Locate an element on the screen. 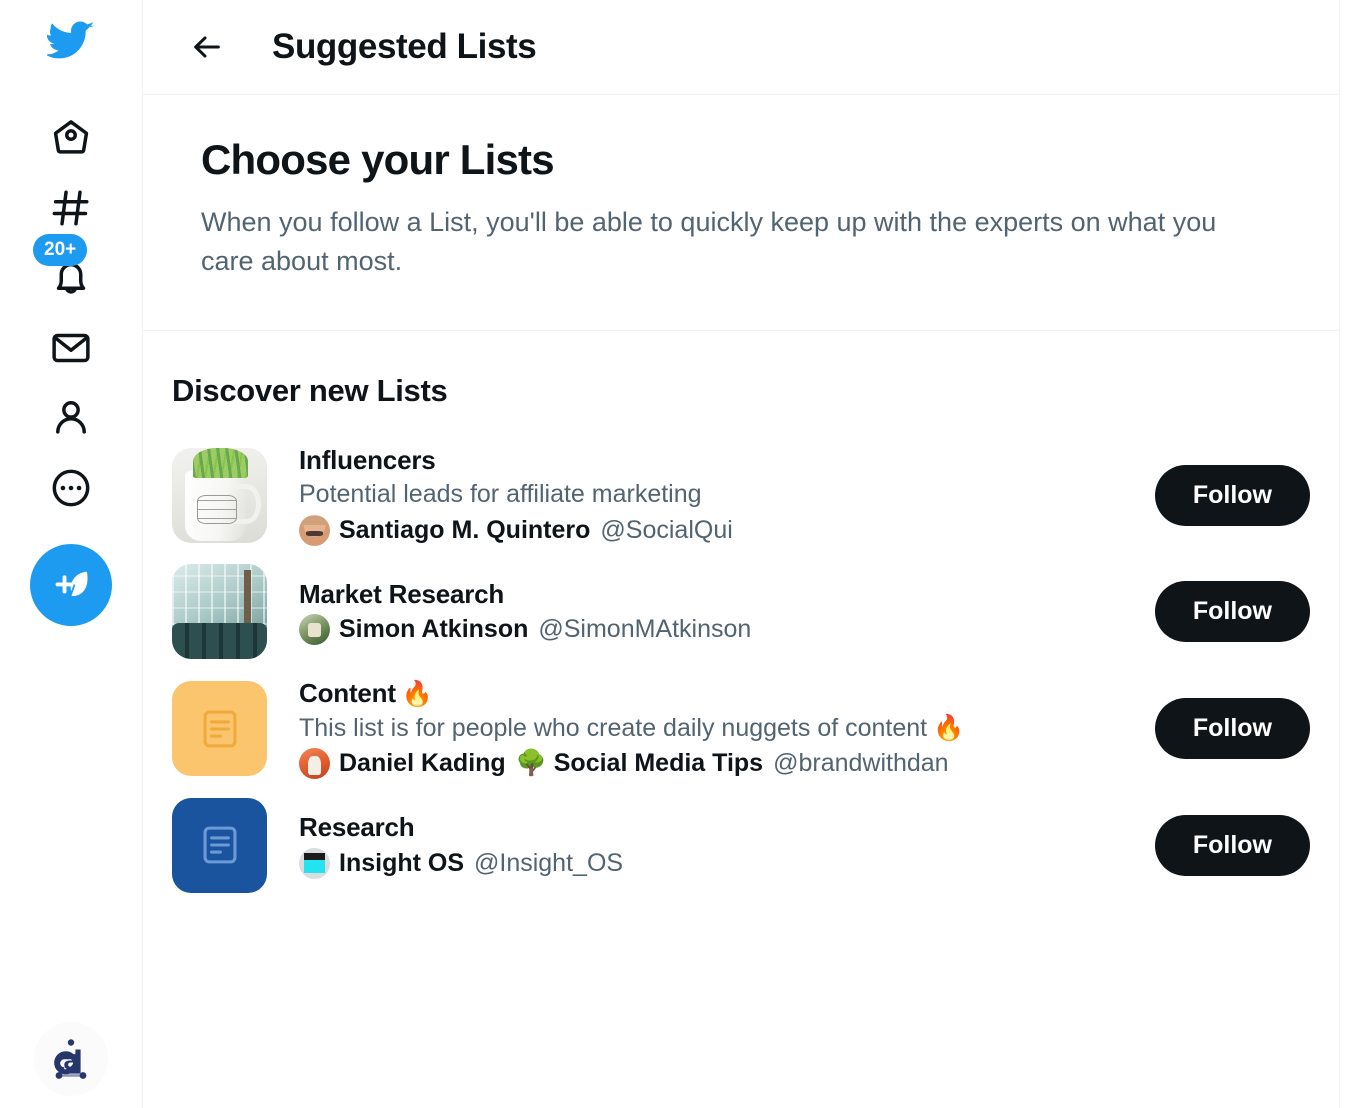  list-thumbnail-pitcher-photo is located at coordinates (219, 495).